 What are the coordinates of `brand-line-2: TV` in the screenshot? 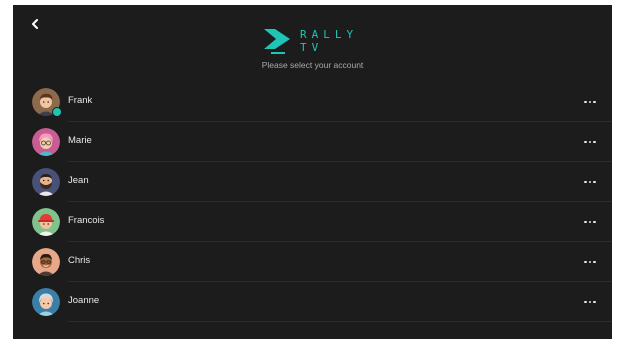 It's located at (311, 47).